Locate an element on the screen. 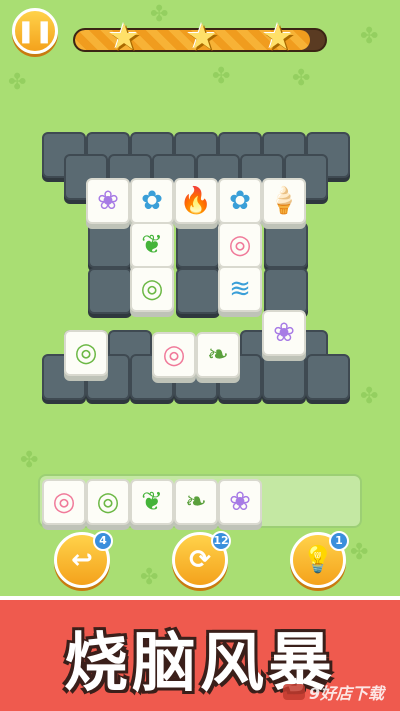 The width and height of the screenshot is (400, 711). undo-arrow-icon: ↩ is located at coordinates (82, 560).